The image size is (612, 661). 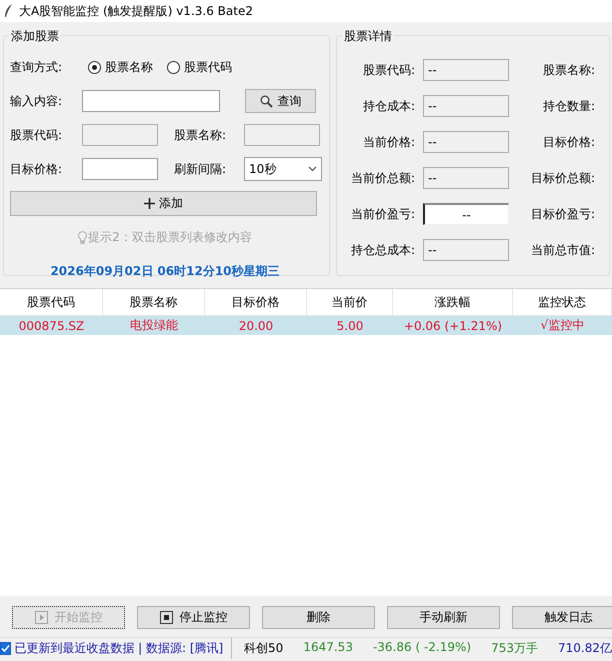 What do you see at coordinates (388, 142) in the screenshot?
I see `field-label: 当前价格:` at bounding box center [388, 142].